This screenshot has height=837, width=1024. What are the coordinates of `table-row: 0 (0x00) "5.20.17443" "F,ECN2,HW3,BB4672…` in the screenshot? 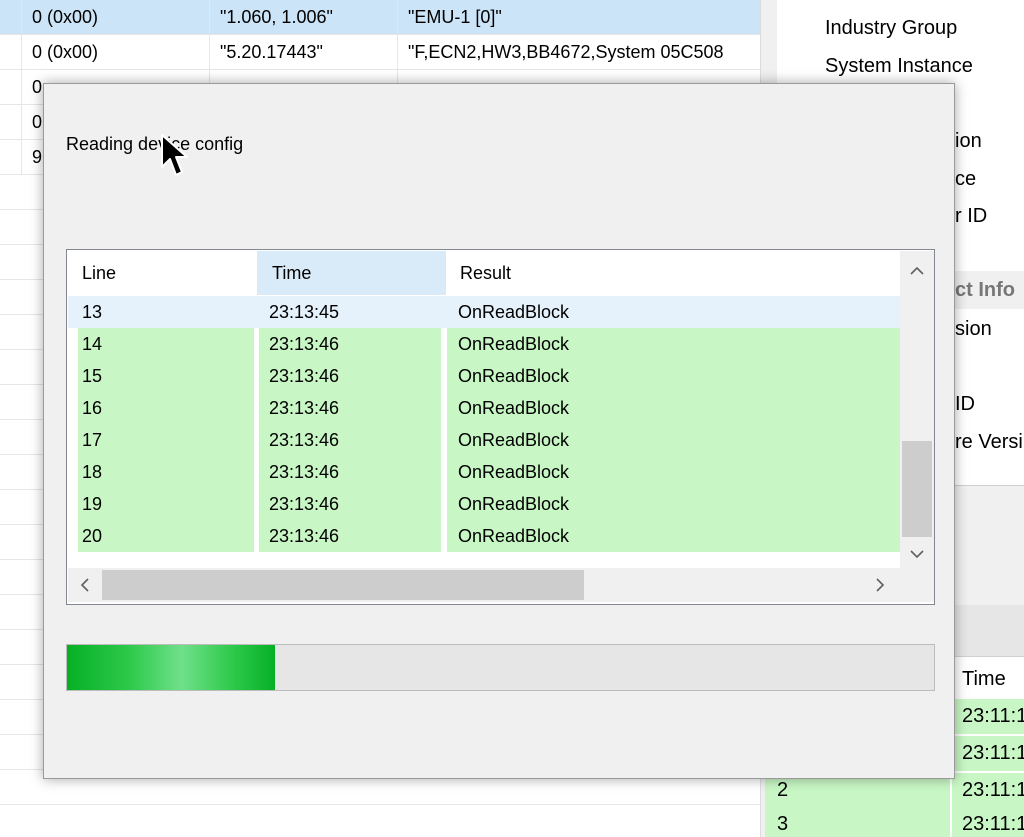 It's located at (380, 52).